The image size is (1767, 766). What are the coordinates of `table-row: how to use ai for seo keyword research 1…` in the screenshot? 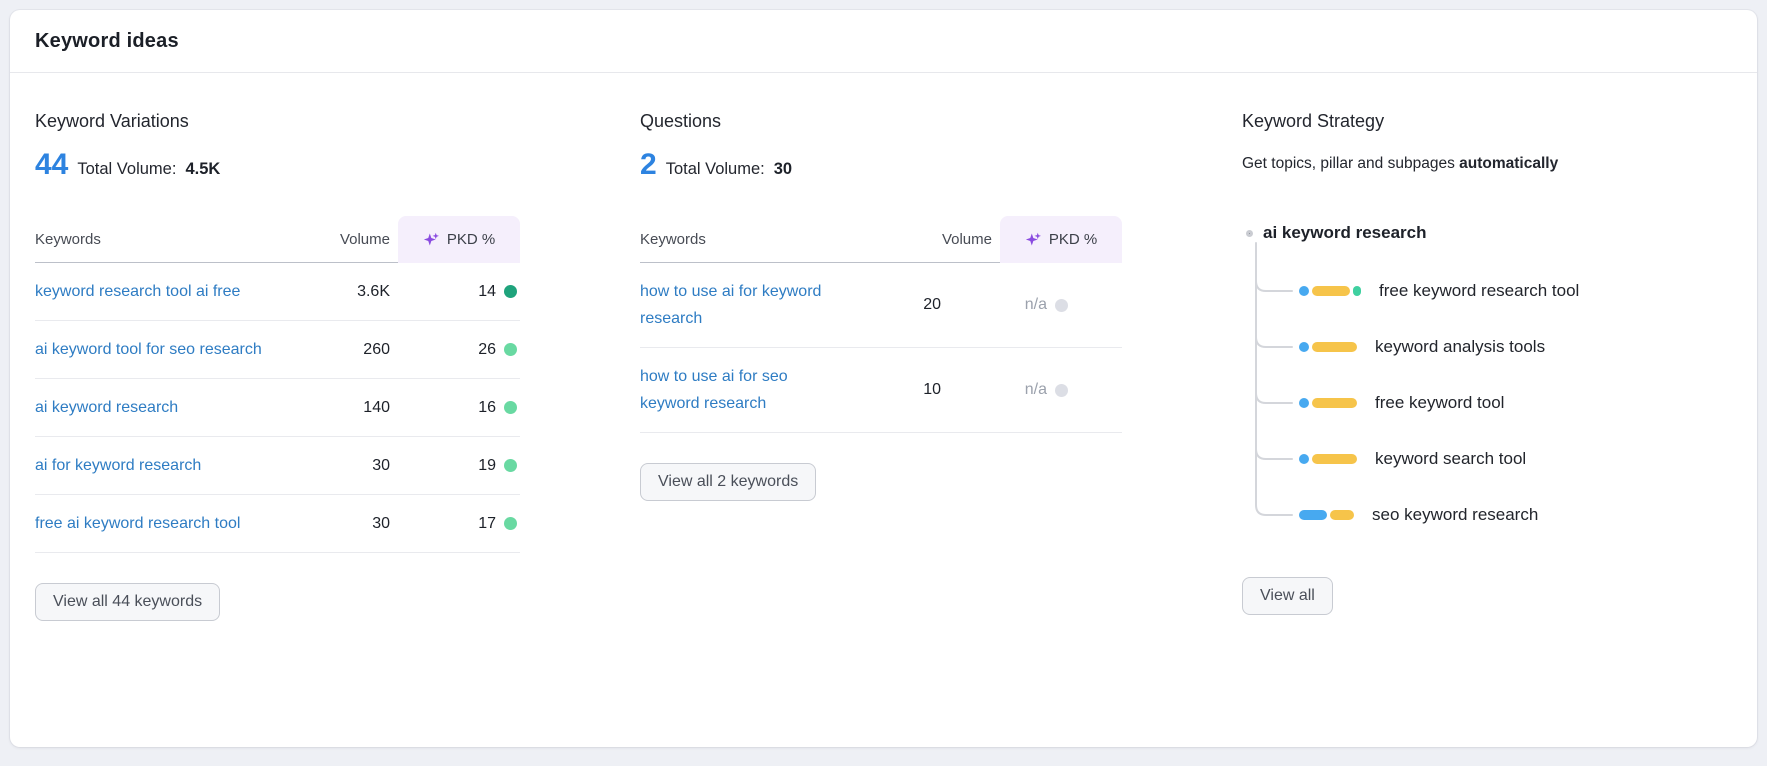 It's located at (881, 390).